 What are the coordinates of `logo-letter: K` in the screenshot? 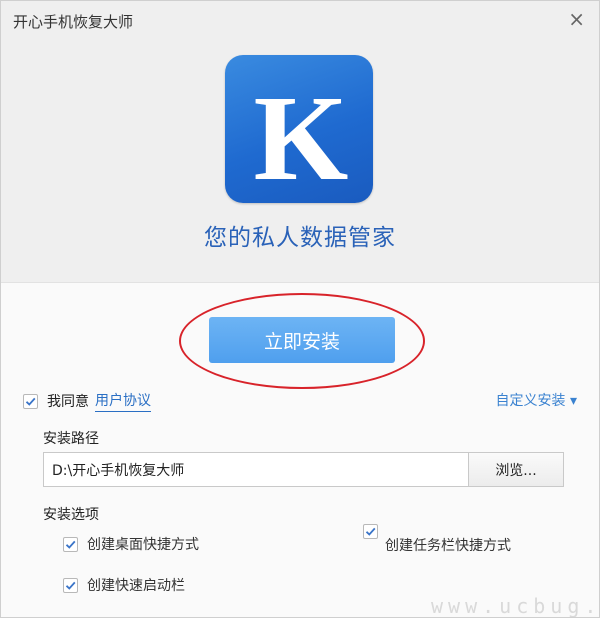 It's located at (301, 137).